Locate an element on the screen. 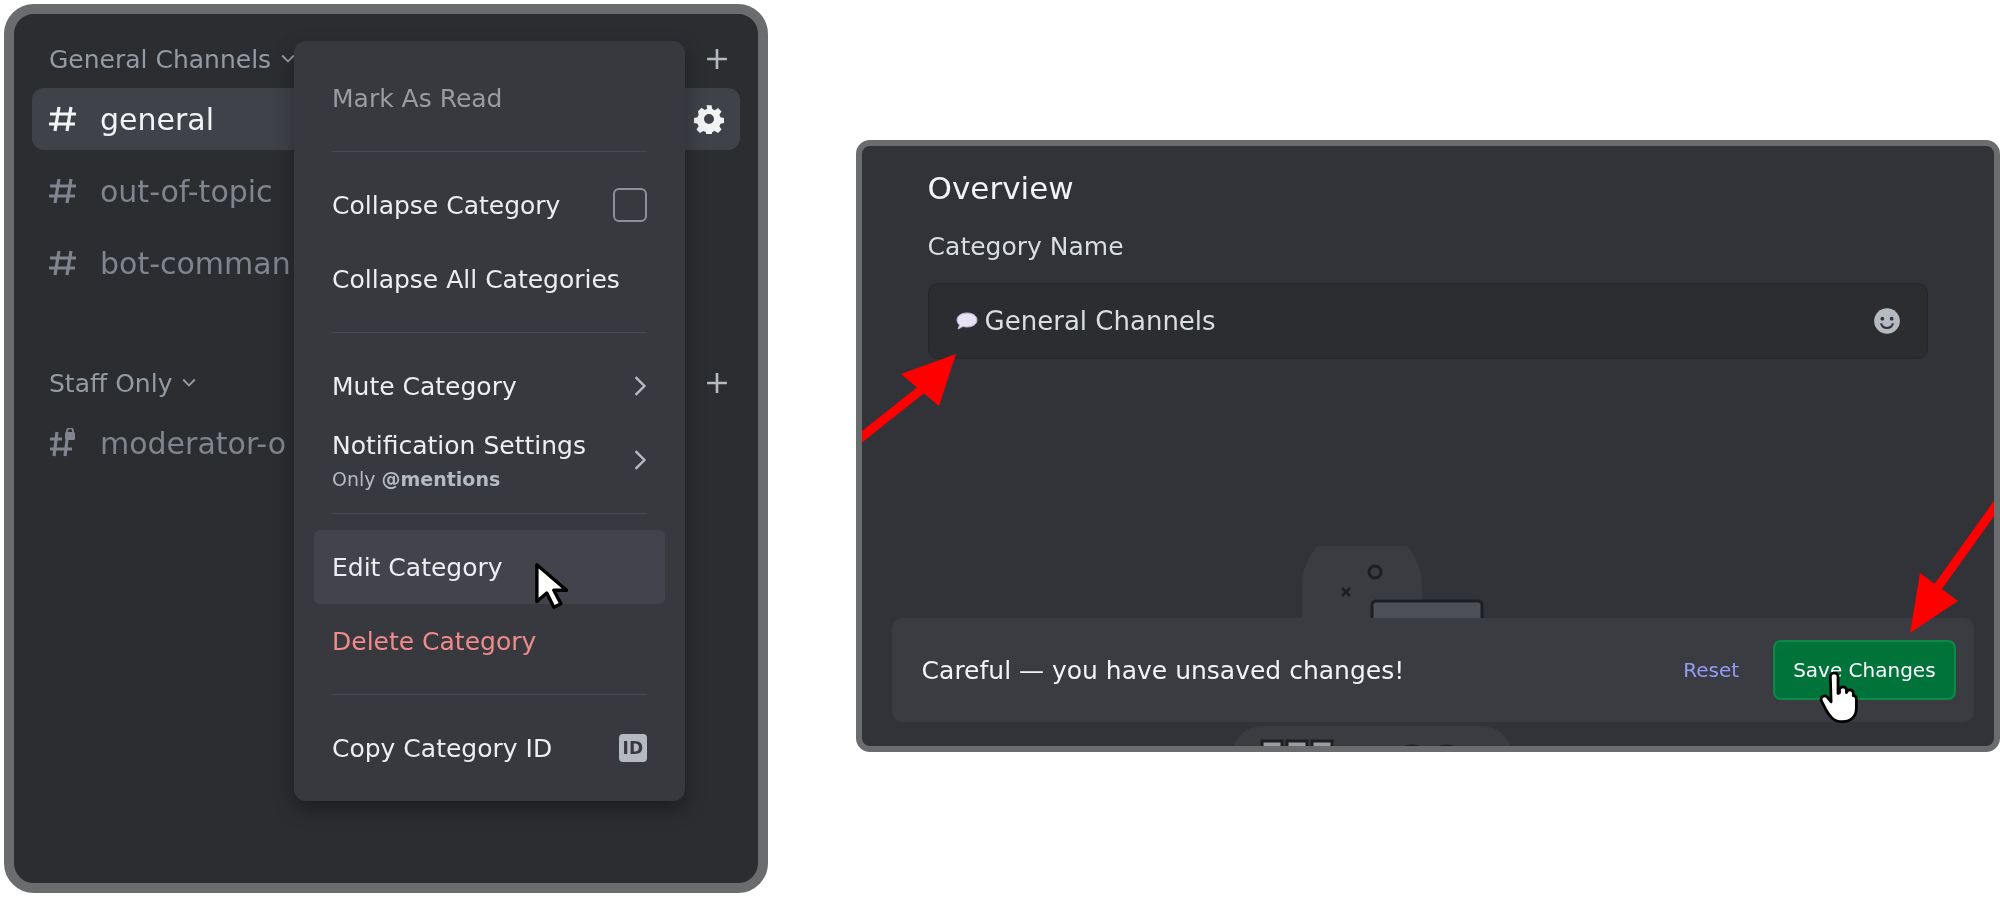 Image resolution: width=2000 pixels, height=897 pixels. unsaved-message: Careful — you have unsaved changes! is located at coordinates (1163, 670).